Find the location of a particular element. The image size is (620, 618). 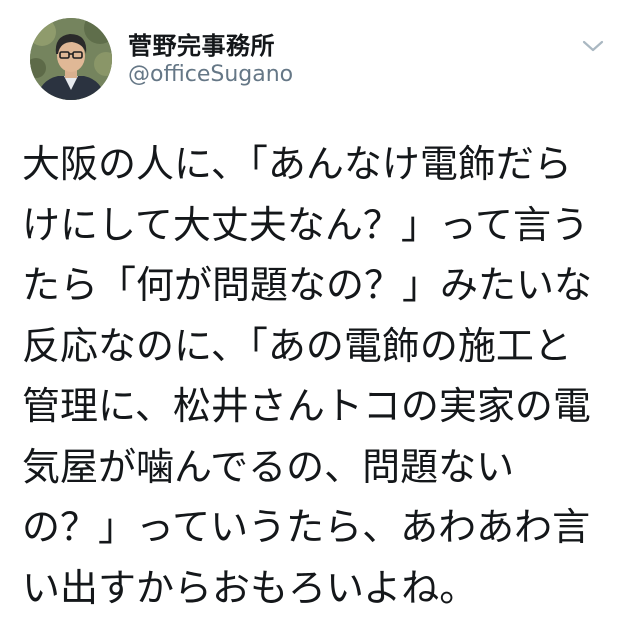

avatar is located at coordinates (71, 59).